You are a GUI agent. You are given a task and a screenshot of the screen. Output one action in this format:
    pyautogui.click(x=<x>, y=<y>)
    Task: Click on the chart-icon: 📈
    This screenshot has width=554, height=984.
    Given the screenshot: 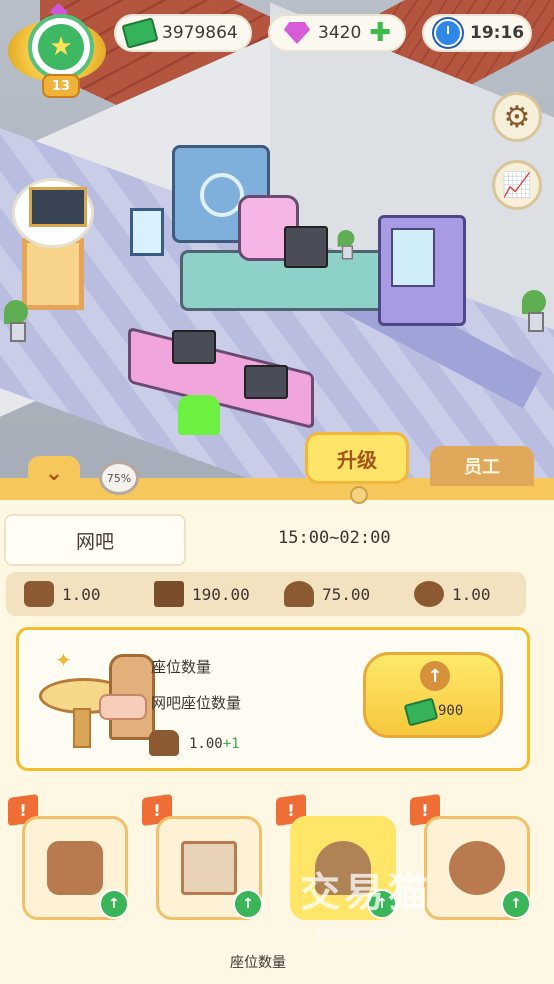 What is the action you would take?
    pyautogui.click(x=517, y=185)
    